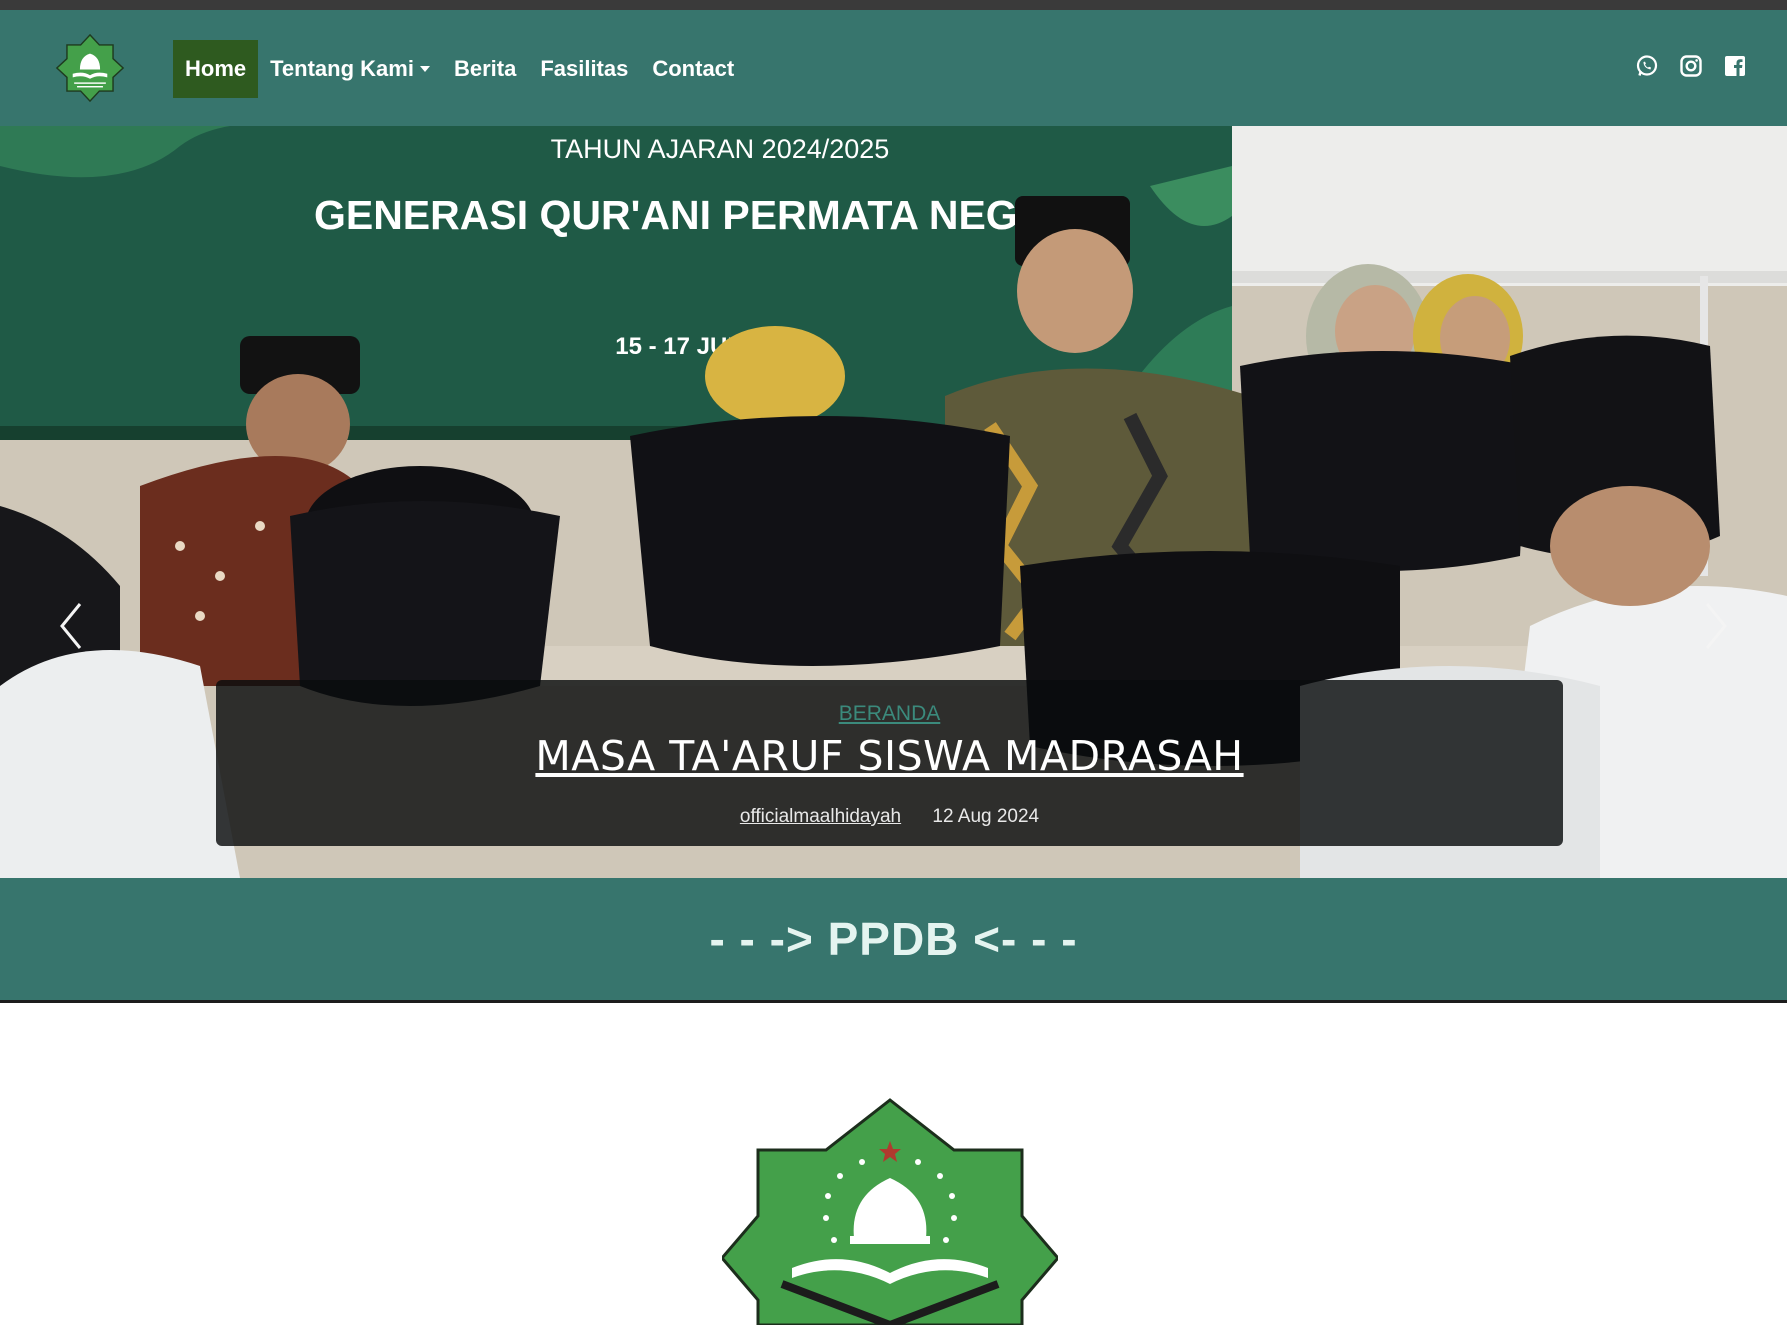 The width and height of the screenshot is (1787, 1325). I want to click on post-title-link: MASA TA'ARUF SISWA MADRASAH, so click(889, 756).